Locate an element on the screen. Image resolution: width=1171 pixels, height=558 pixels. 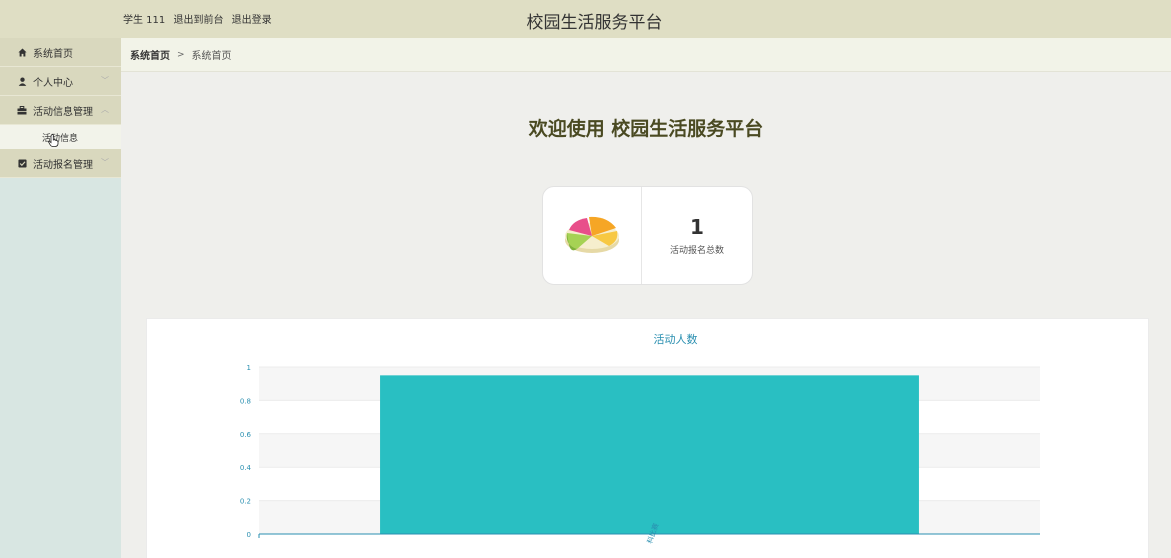
y-tick-label: 0.4 is located at coordinates (246, 468).